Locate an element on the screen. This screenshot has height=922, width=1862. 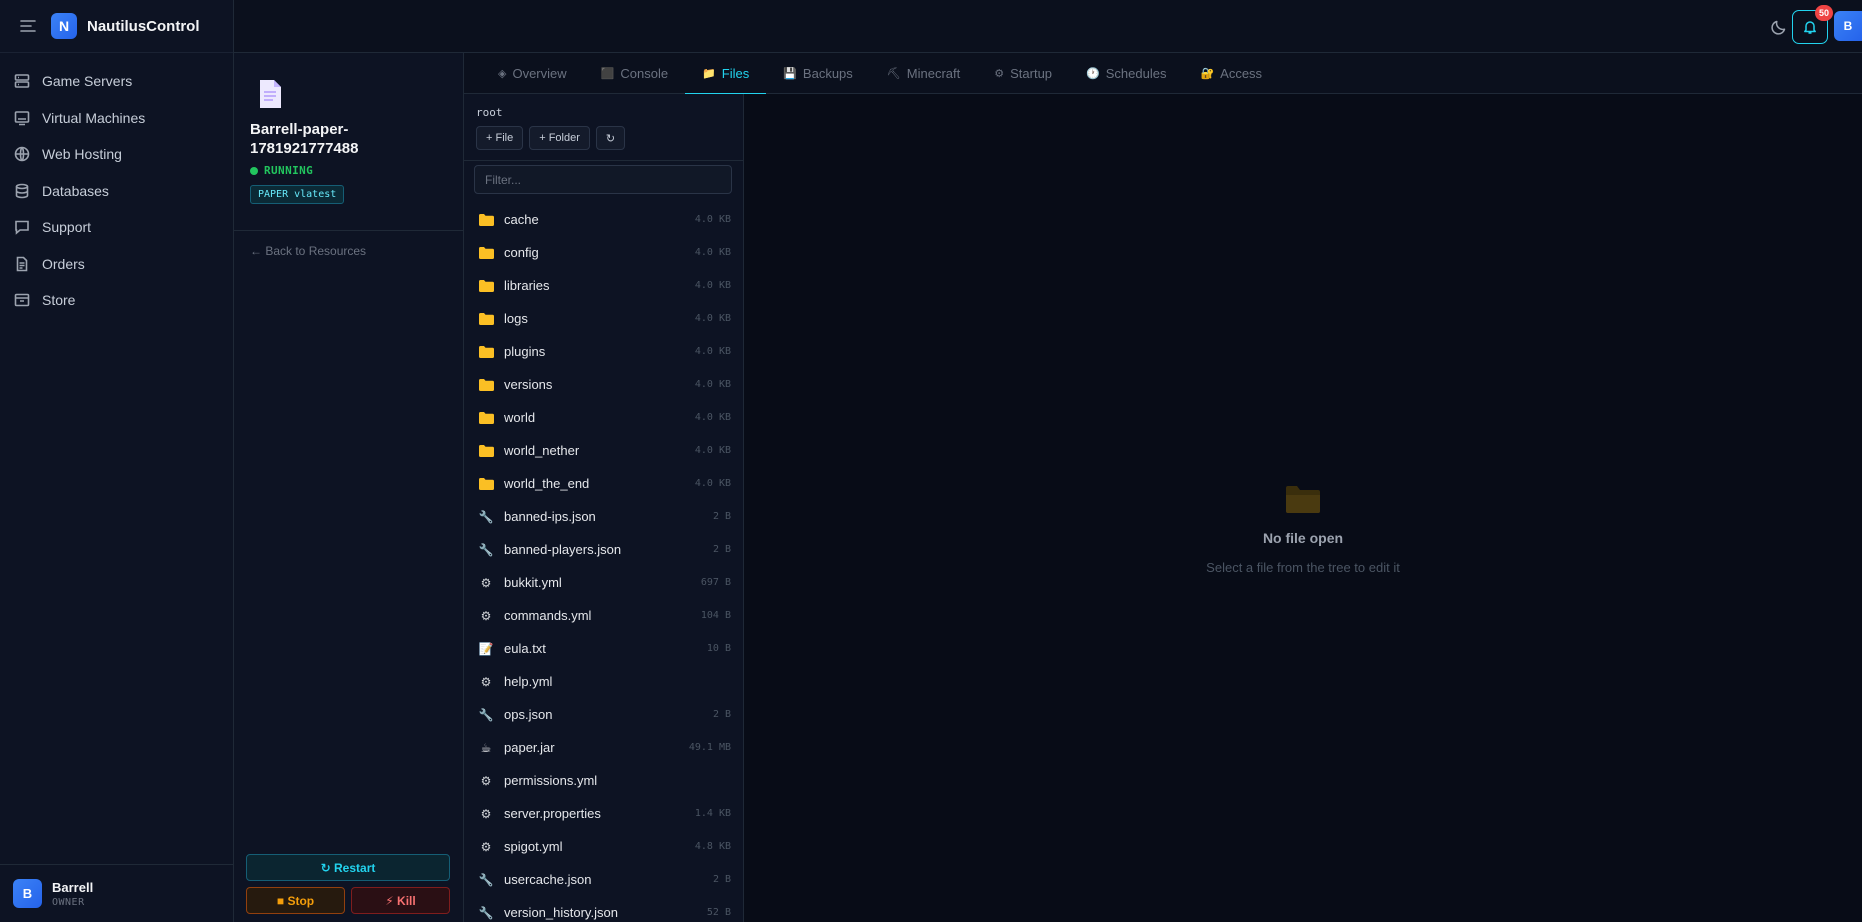
file-row: ⚙ help.yml is located at coordinates (603, 681).